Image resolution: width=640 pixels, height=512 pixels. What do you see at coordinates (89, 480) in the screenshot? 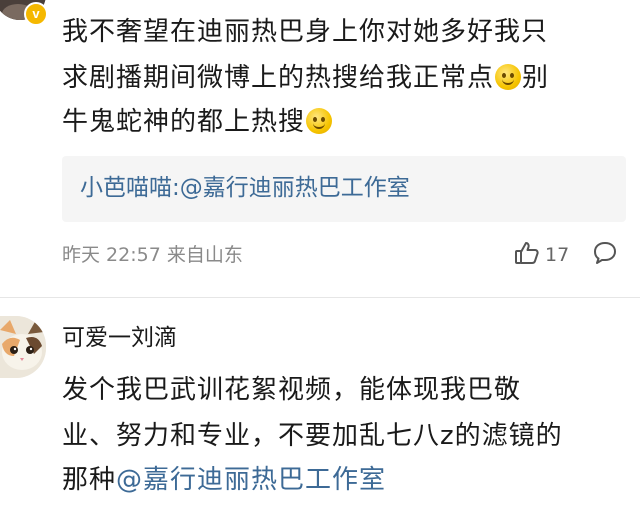
I see `comment-text-segment: 那种` at bounding box center [89, 480].